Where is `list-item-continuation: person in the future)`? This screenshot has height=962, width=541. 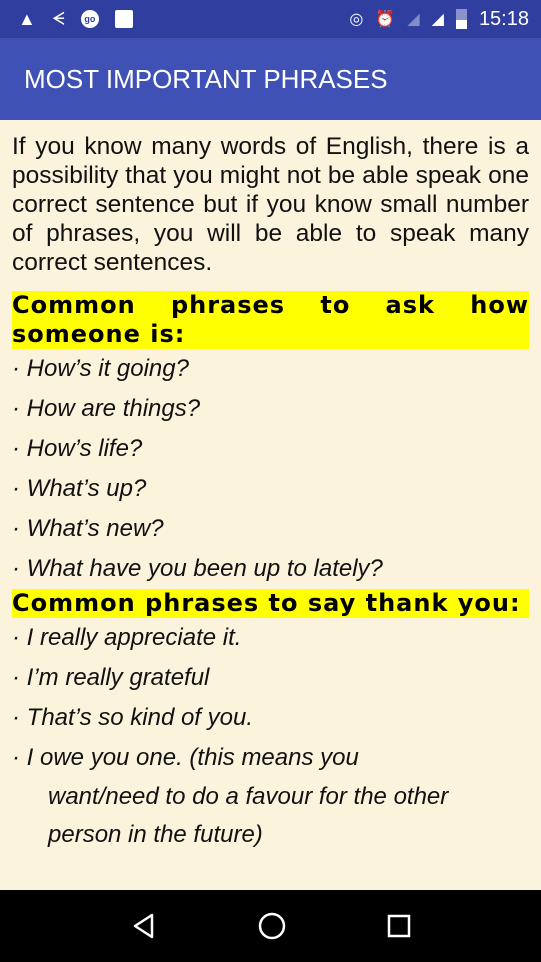 list-item-continuation: person in the future) is located at coordinates (155, 834).